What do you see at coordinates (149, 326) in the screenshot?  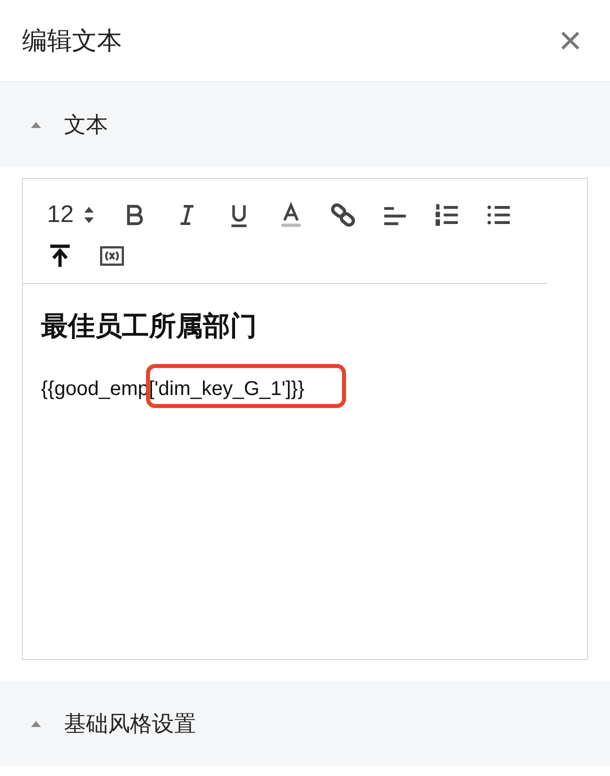 I see `heading-text: 最佳员工所属部门` at bounding box center [149, 326].